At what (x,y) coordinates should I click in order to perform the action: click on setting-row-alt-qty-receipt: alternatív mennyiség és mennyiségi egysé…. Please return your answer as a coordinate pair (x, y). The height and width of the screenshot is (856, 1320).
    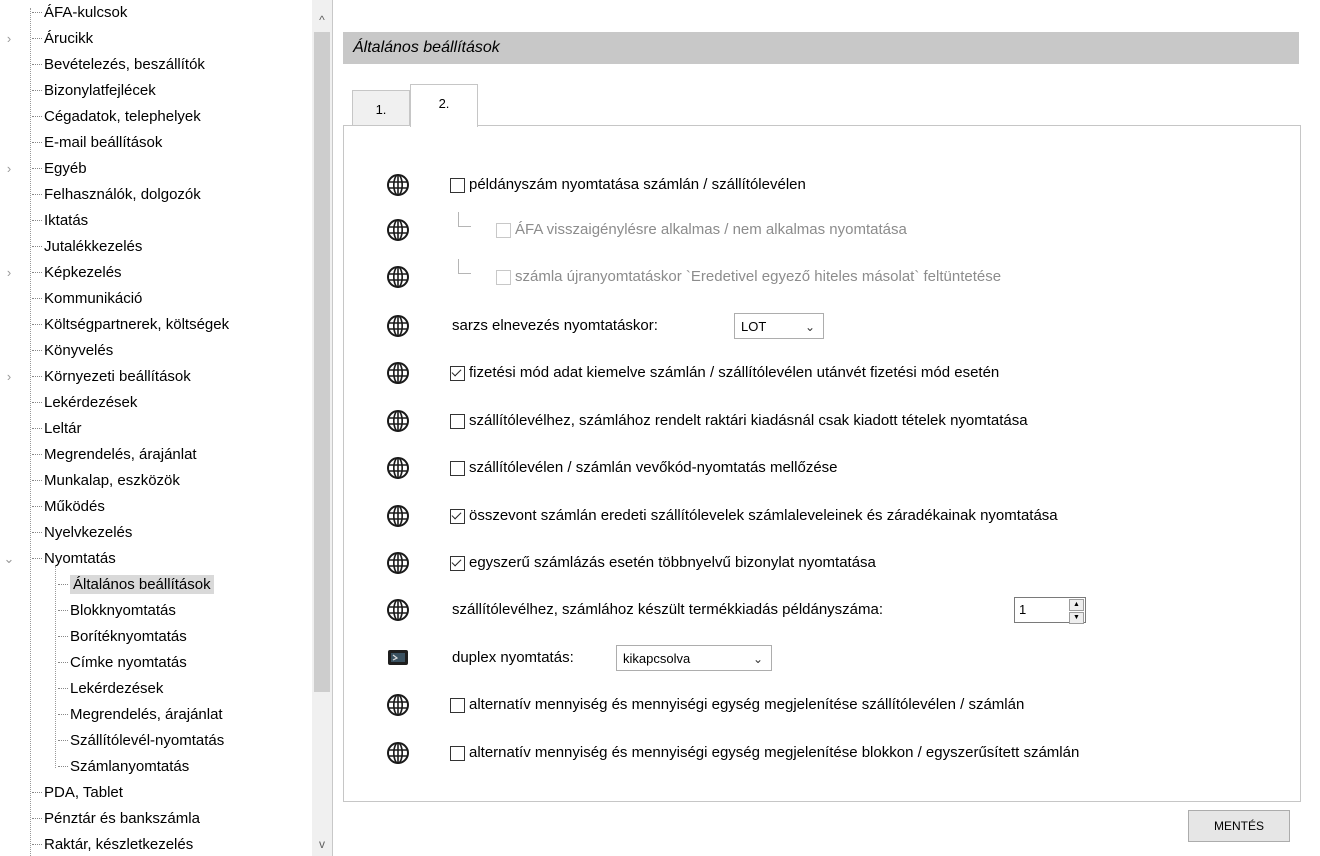
    Looking at the image, I should click on (764, 753).